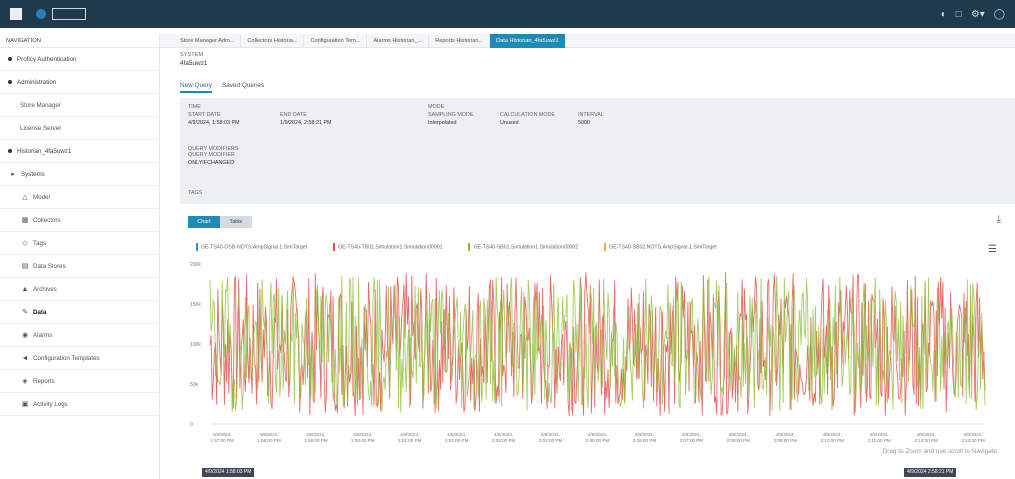 The width and height of the screenshot is (1015, 479). What do you see at coordinates (598, 437) in the screenshot?
I see `x-tick-label: 4/9/2024, 2:05:00 PM` at bounding box center [598, 437].